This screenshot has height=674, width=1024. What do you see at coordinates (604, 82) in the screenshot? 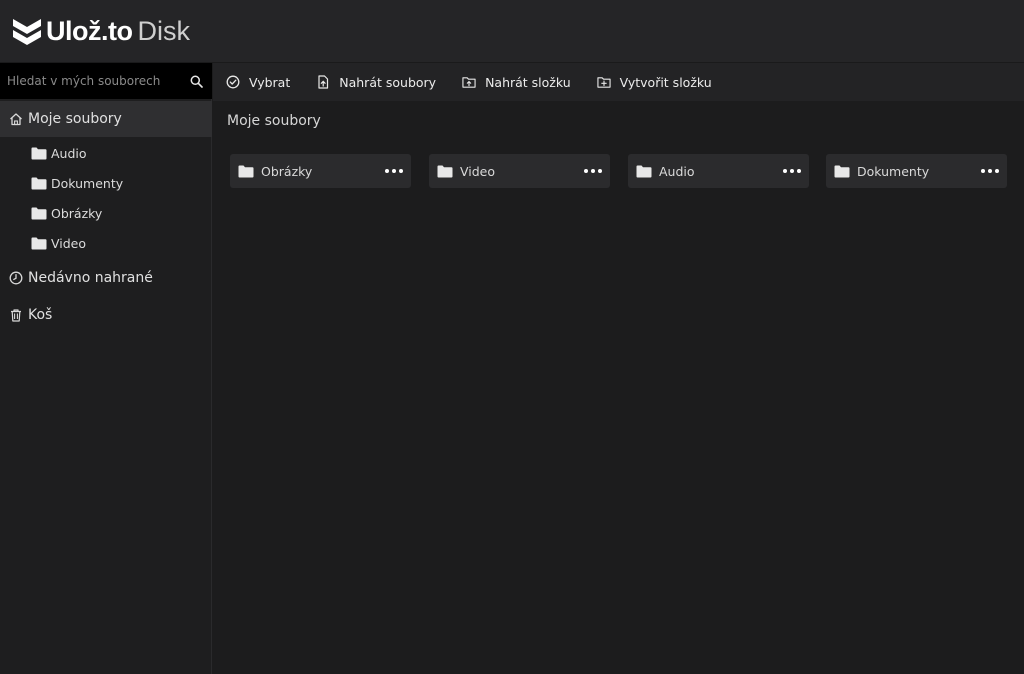
I see `folder-add-icon` at bounding box center [604, 82].